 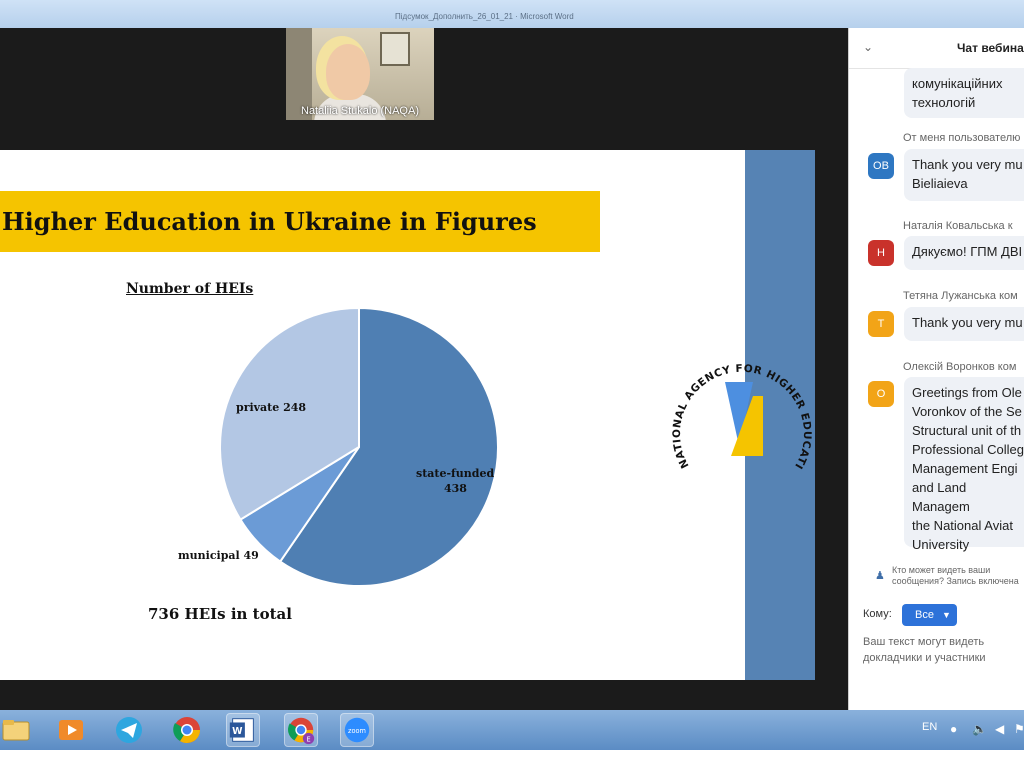 I want to click on network-icon: ●, so click(x=953, y=729).